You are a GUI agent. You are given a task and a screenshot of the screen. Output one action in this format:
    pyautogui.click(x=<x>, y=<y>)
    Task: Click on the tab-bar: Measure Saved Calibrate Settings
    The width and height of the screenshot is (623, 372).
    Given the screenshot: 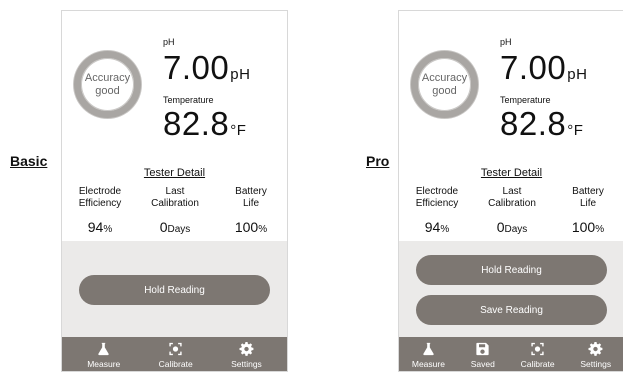 What is the action you would take?
    pyautogui.click(x=511, y=354)
    